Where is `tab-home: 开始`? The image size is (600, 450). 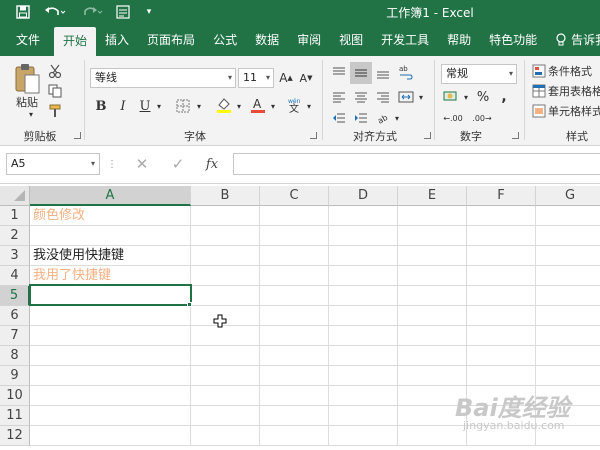 tab-home: 开始 is located at coordinates (75, 41).